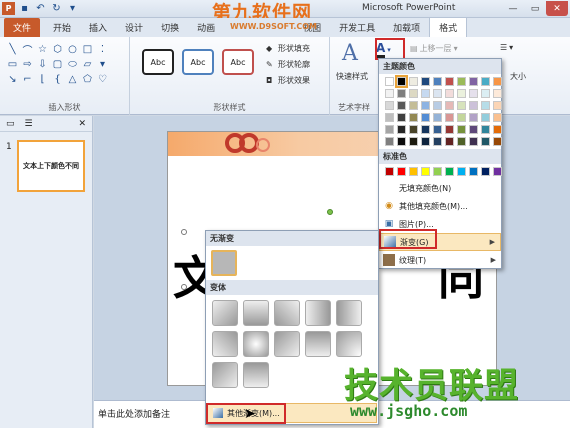  Describe the element at coordinates (206, 27) in the screenshot. I see `tab-animations: 动画` at that location.